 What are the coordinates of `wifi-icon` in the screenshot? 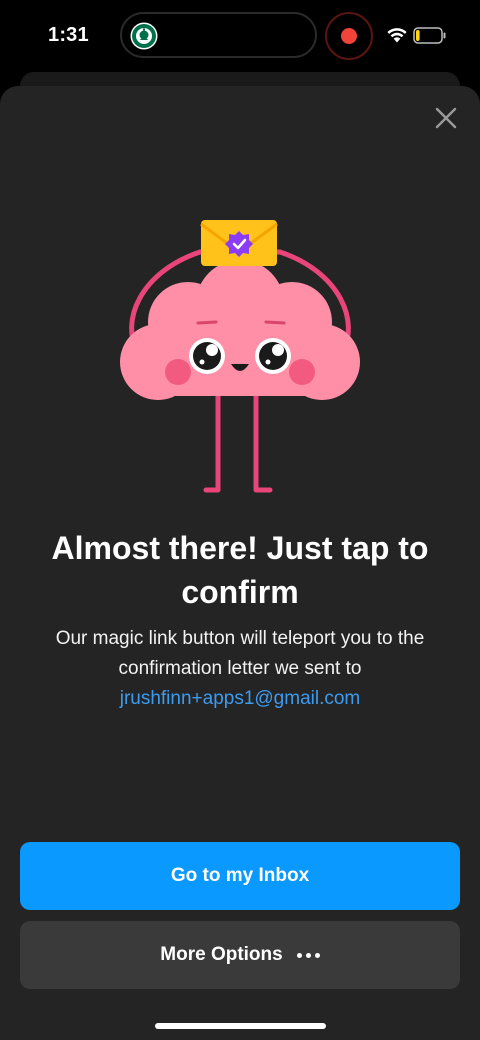 It's located at (397, 35).